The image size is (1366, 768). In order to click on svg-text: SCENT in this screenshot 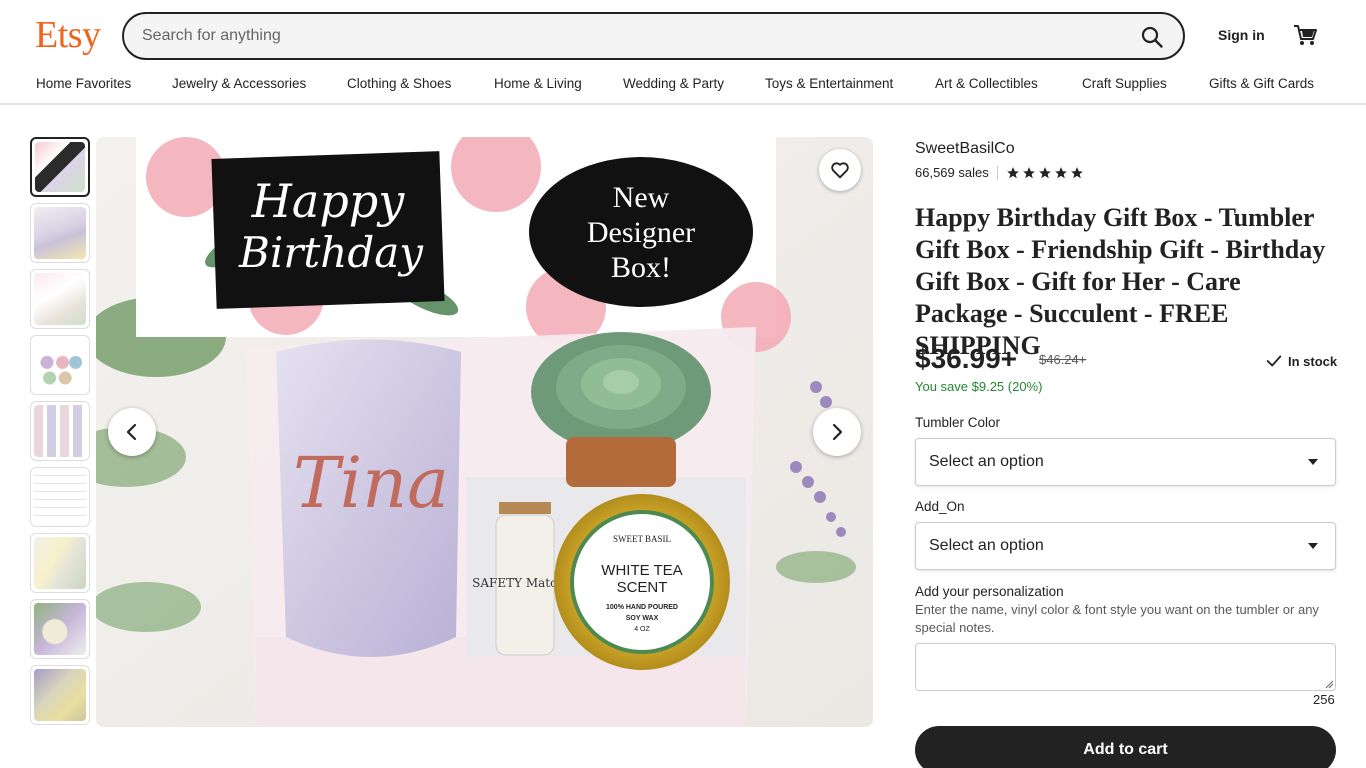, I will do `click(642, 587)`.